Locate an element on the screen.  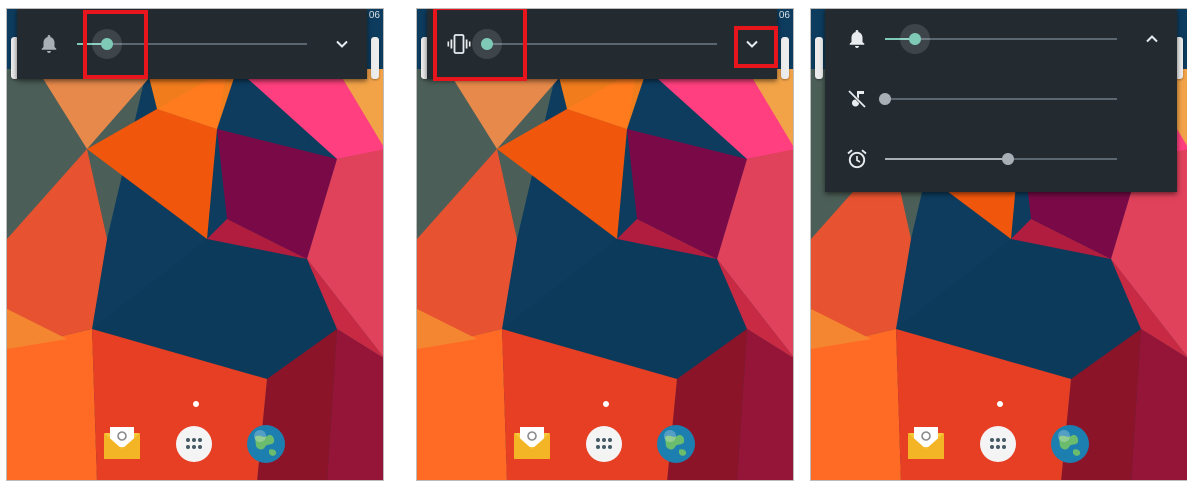
volume-panel is located at coordinates (192, 44).